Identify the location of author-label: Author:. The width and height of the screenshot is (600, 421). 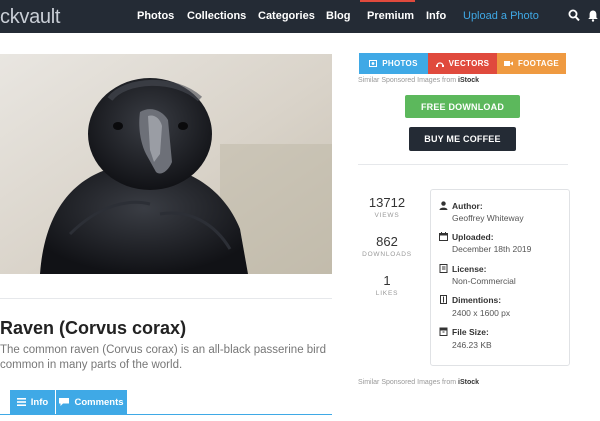
(467, 206).